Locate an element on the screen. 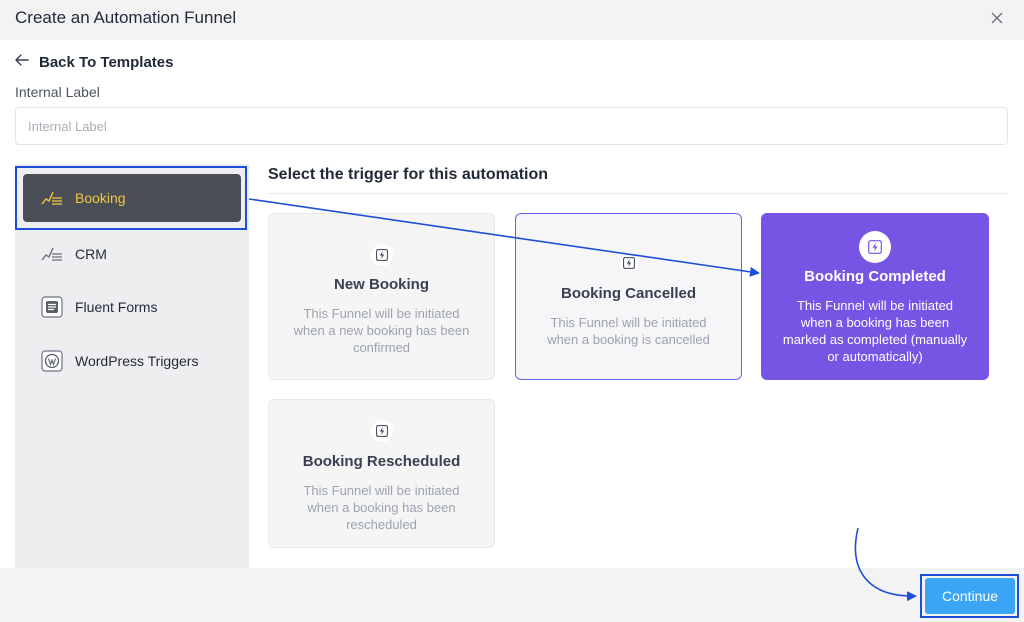 This screenshot has height=622, width=1024. sidebar-item-booking: Booking is located at coordinates (132, 198).